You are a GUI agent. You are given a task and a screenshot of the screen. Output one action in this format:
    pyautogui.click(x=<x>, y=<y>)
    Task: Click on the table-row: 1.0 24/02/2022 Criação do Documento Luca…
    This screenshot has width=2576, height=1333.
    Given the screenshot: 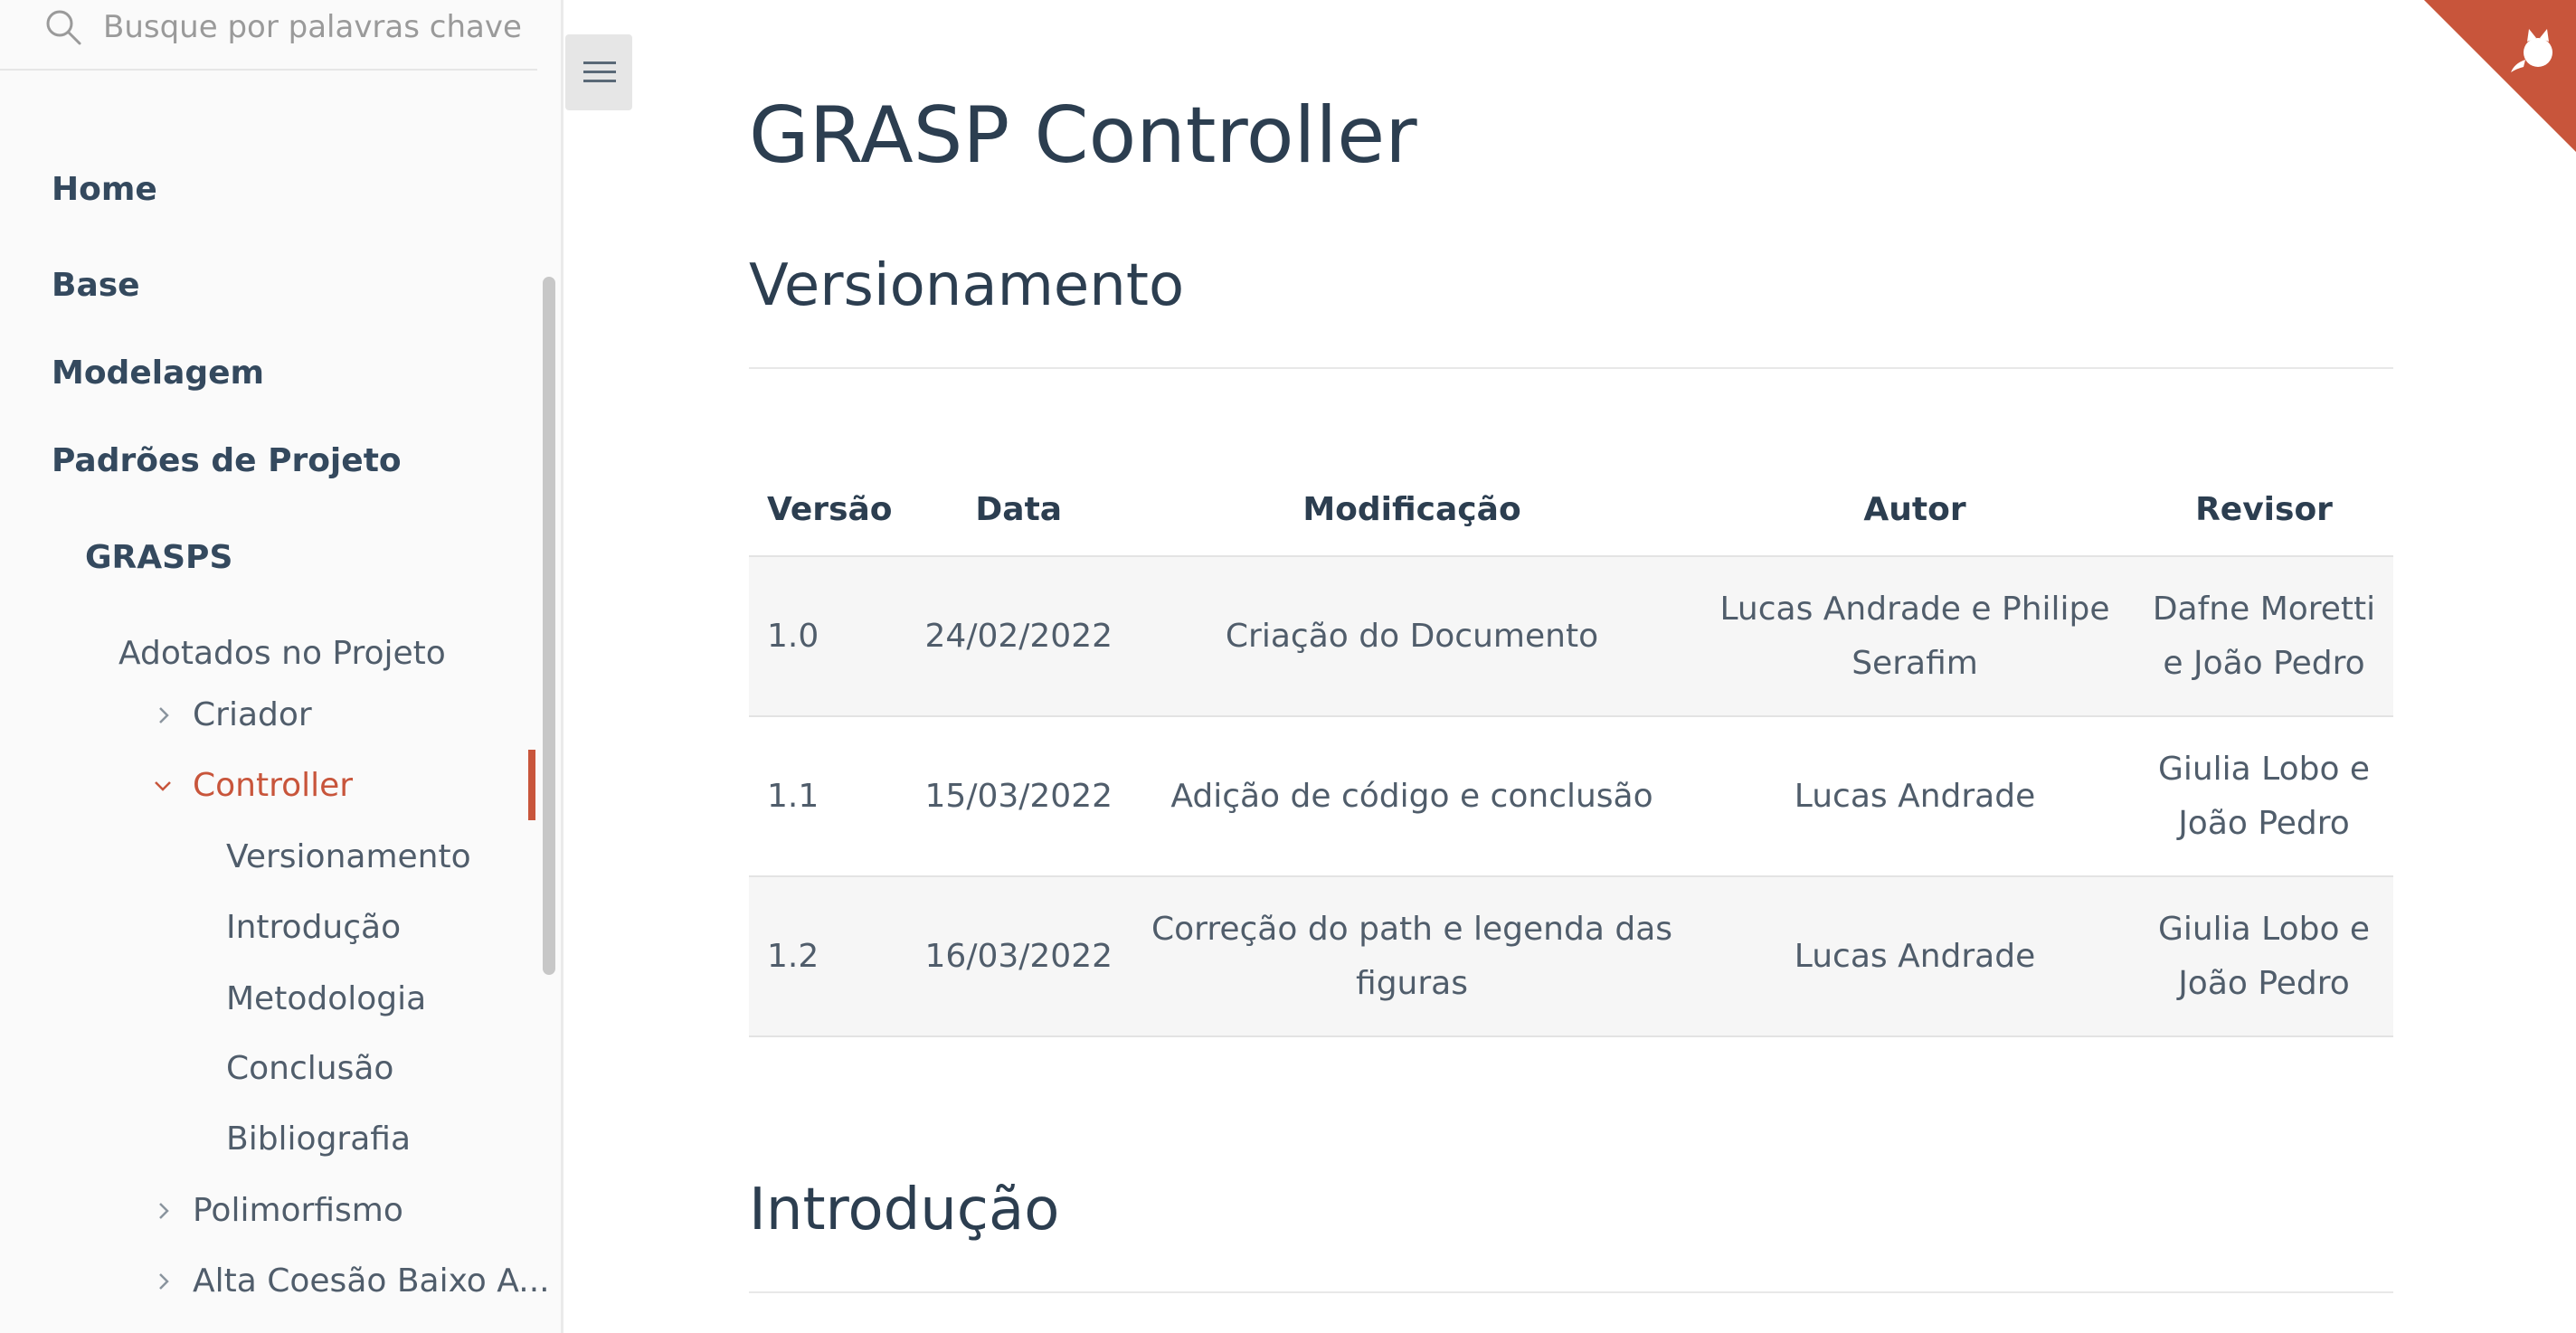 What is the action you would take?
    pyautogui.click(x=1571, y=637)
    